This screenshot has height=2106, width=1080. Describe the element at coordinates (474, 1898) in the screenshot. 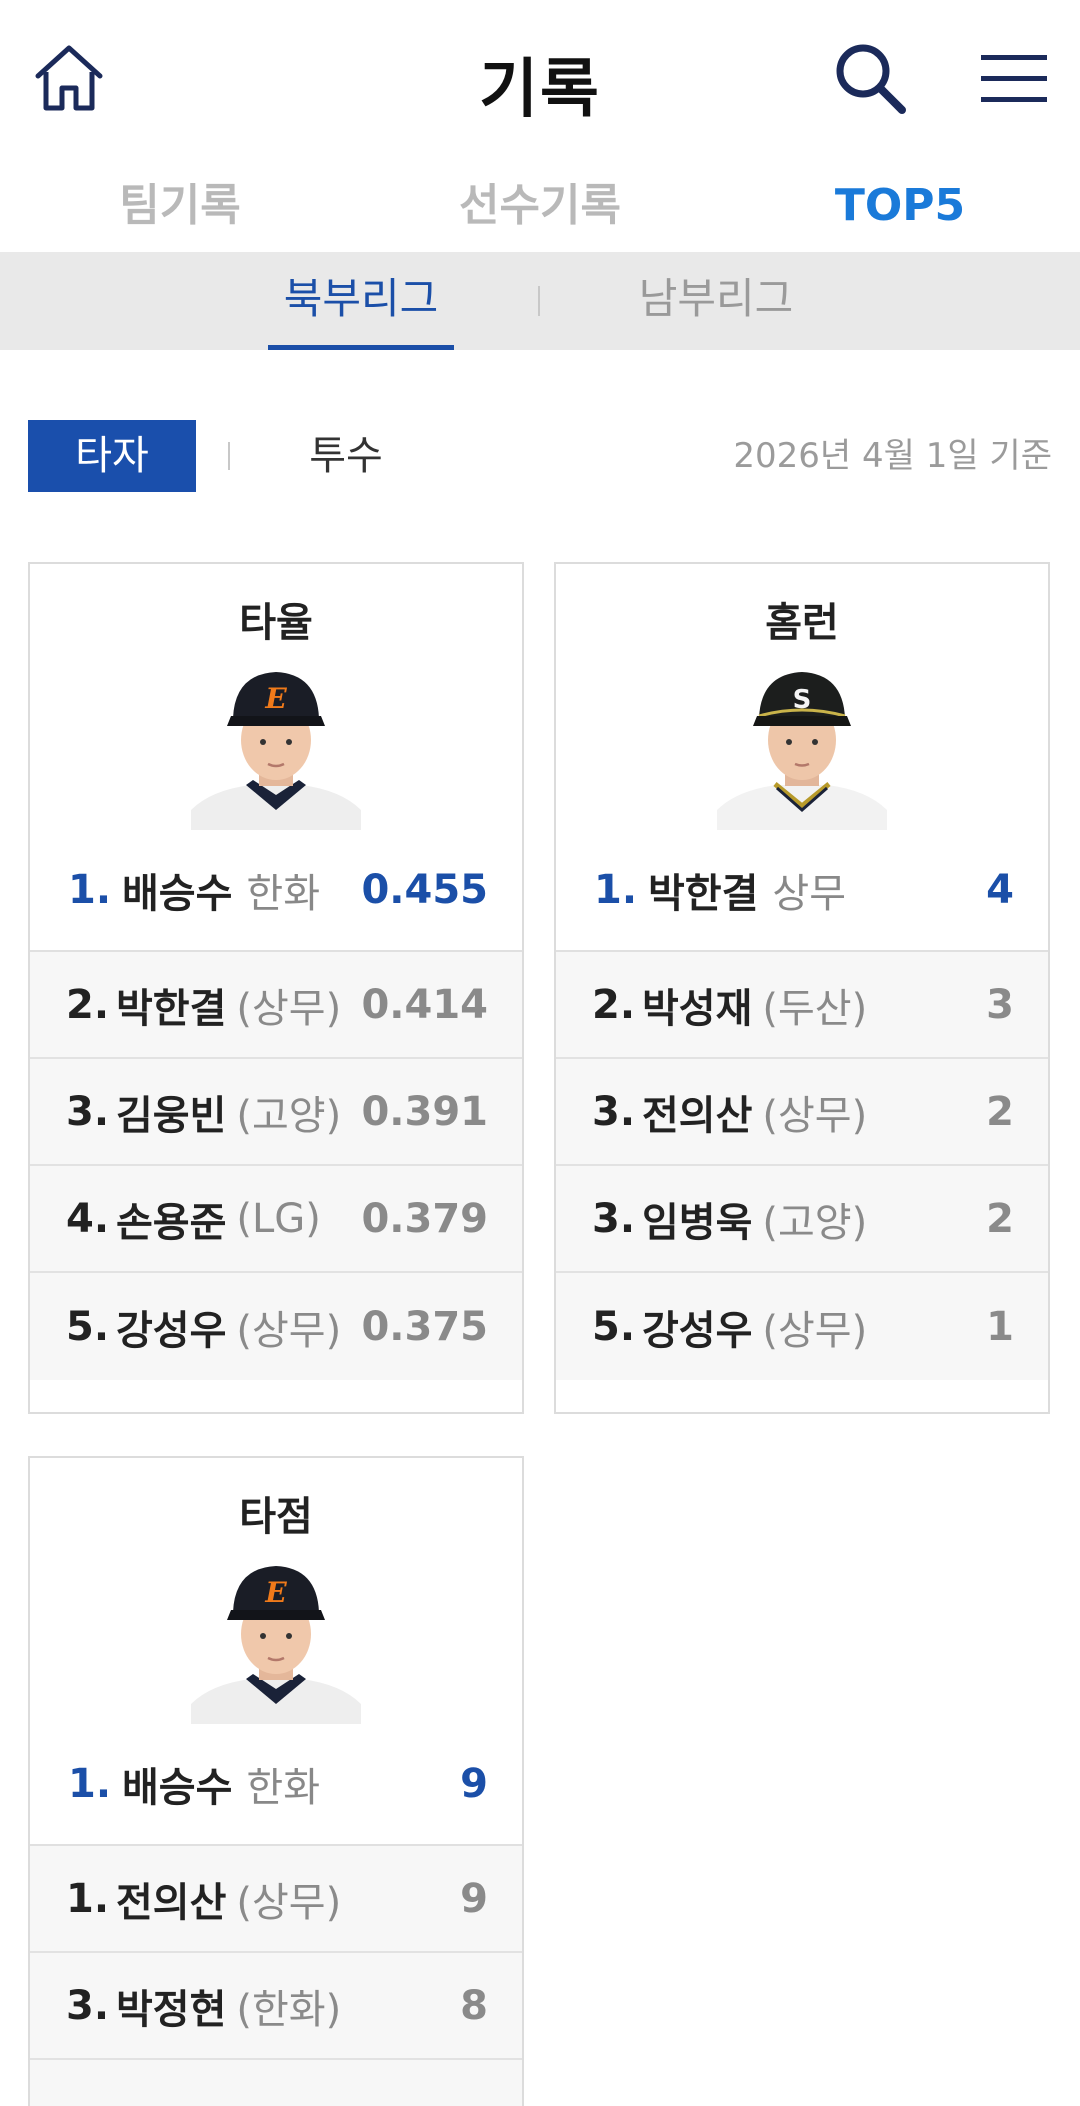

I see `stat-value: 9` at that location.